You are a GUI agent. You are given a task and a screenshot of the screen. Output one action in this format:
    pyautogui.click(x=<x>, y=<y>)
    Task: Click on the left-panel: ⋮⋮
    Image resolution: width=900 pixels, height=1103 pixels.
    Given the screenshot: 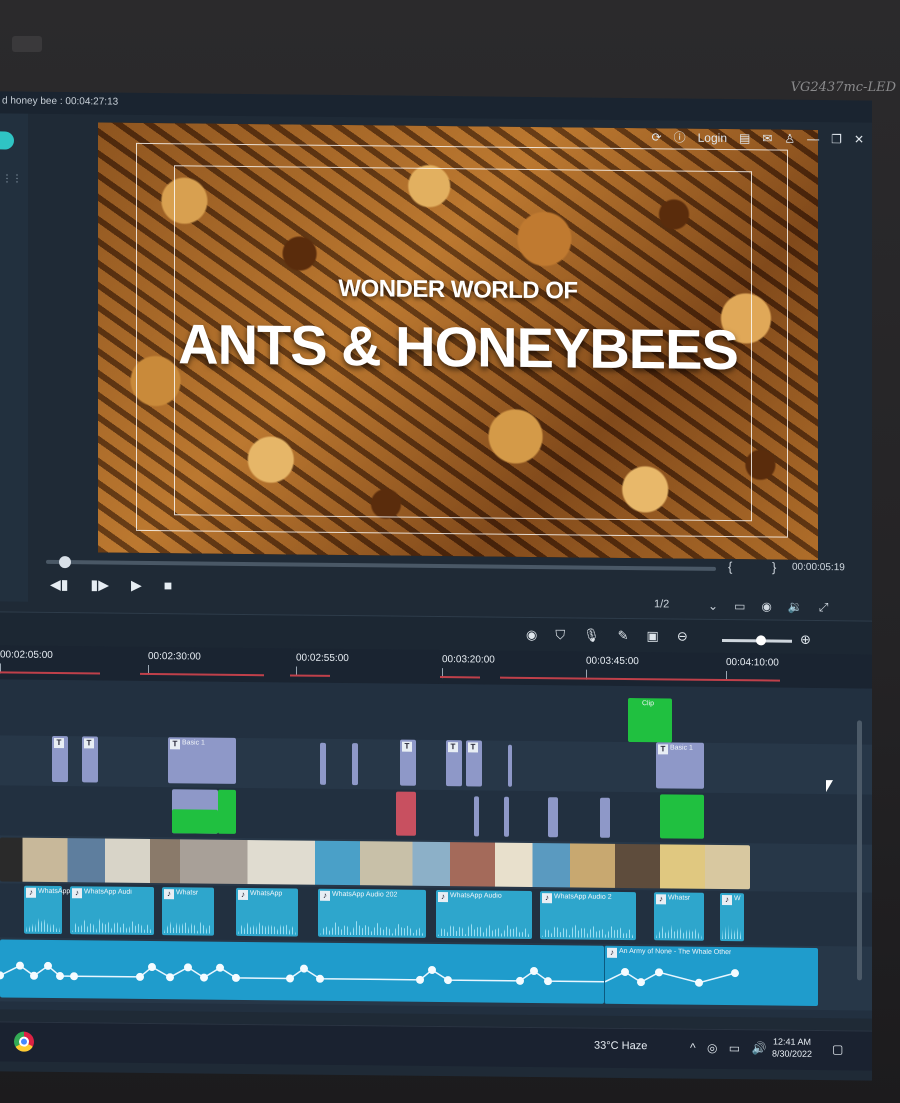 What is the action you would take?
    pyautogui.click(x=14, y=357)
    